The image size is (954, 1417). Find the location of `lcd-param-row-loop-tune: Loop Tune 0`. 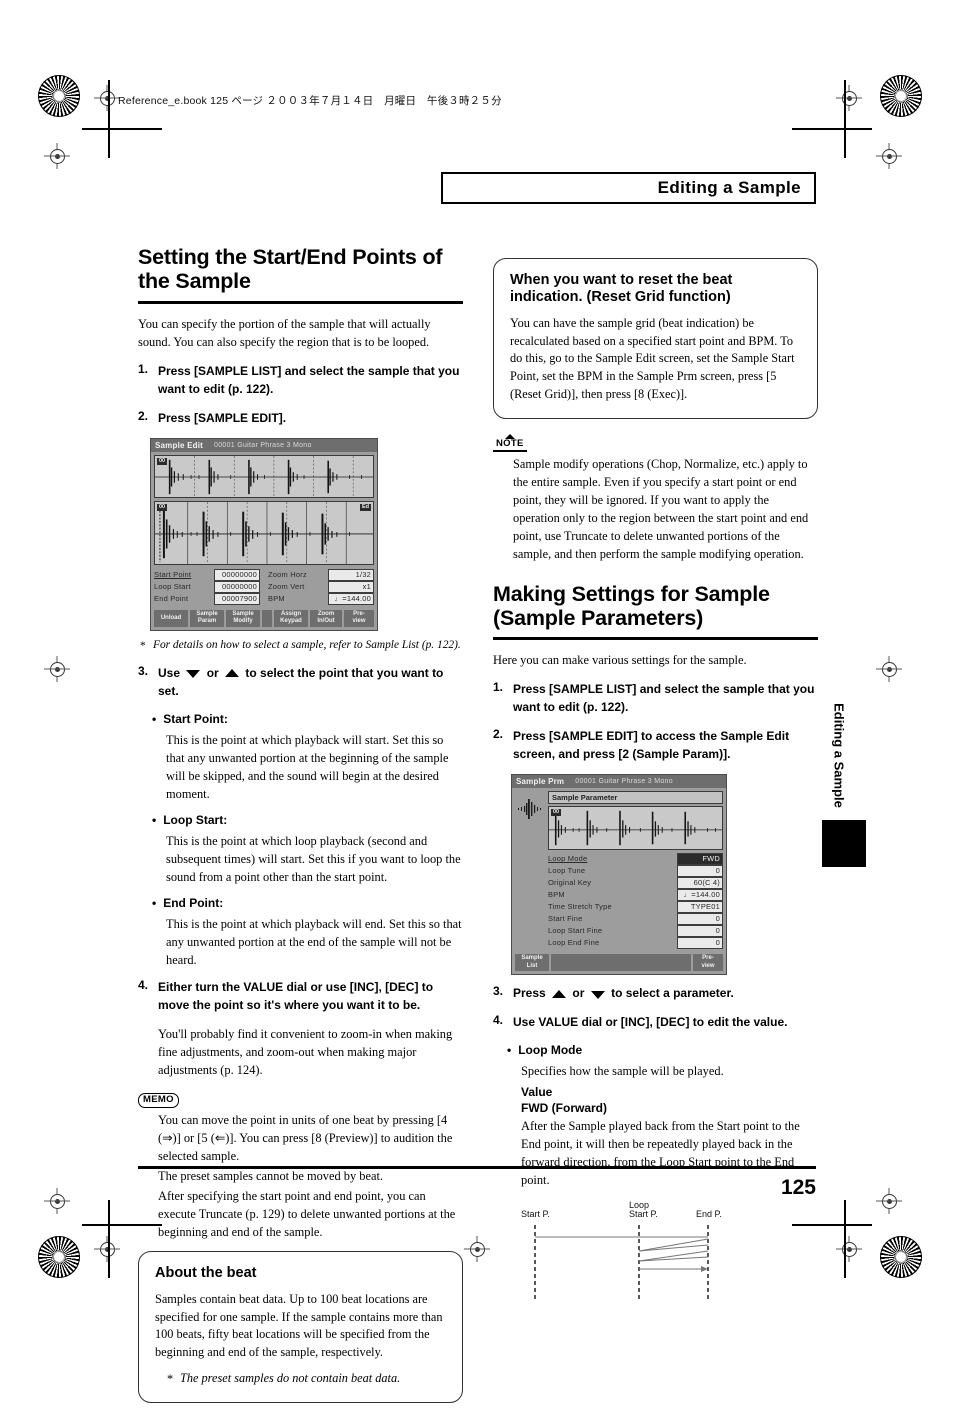

lcd-param-row-loop-tune: Loop Tune 0 is located at coordinates (635, 871).